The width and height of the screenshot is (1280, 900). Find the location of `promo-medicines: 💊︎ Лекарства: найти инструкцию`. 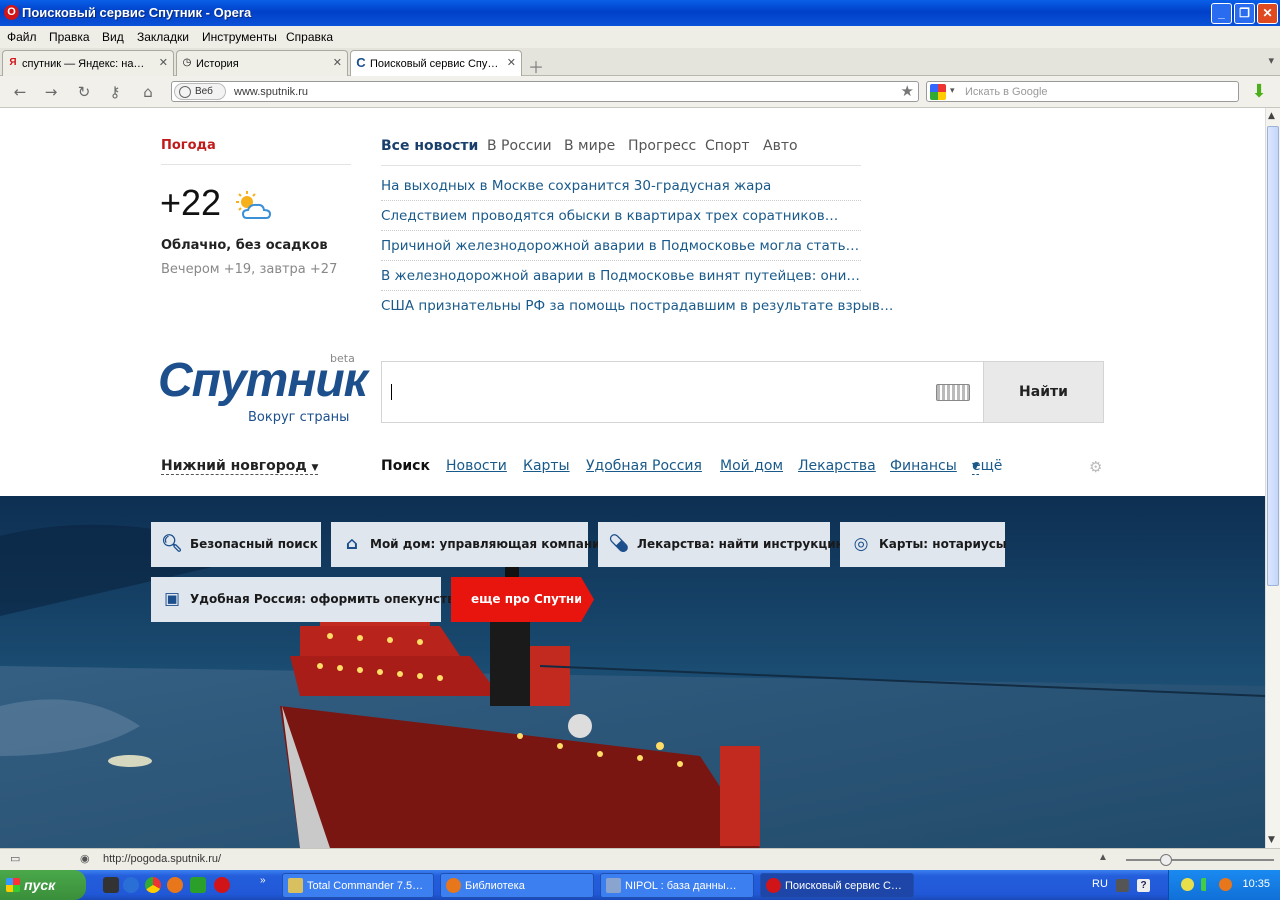

promo-medicines: 💊︎ Лекарства: найти инструкцию is located at coordinates (722, 544).